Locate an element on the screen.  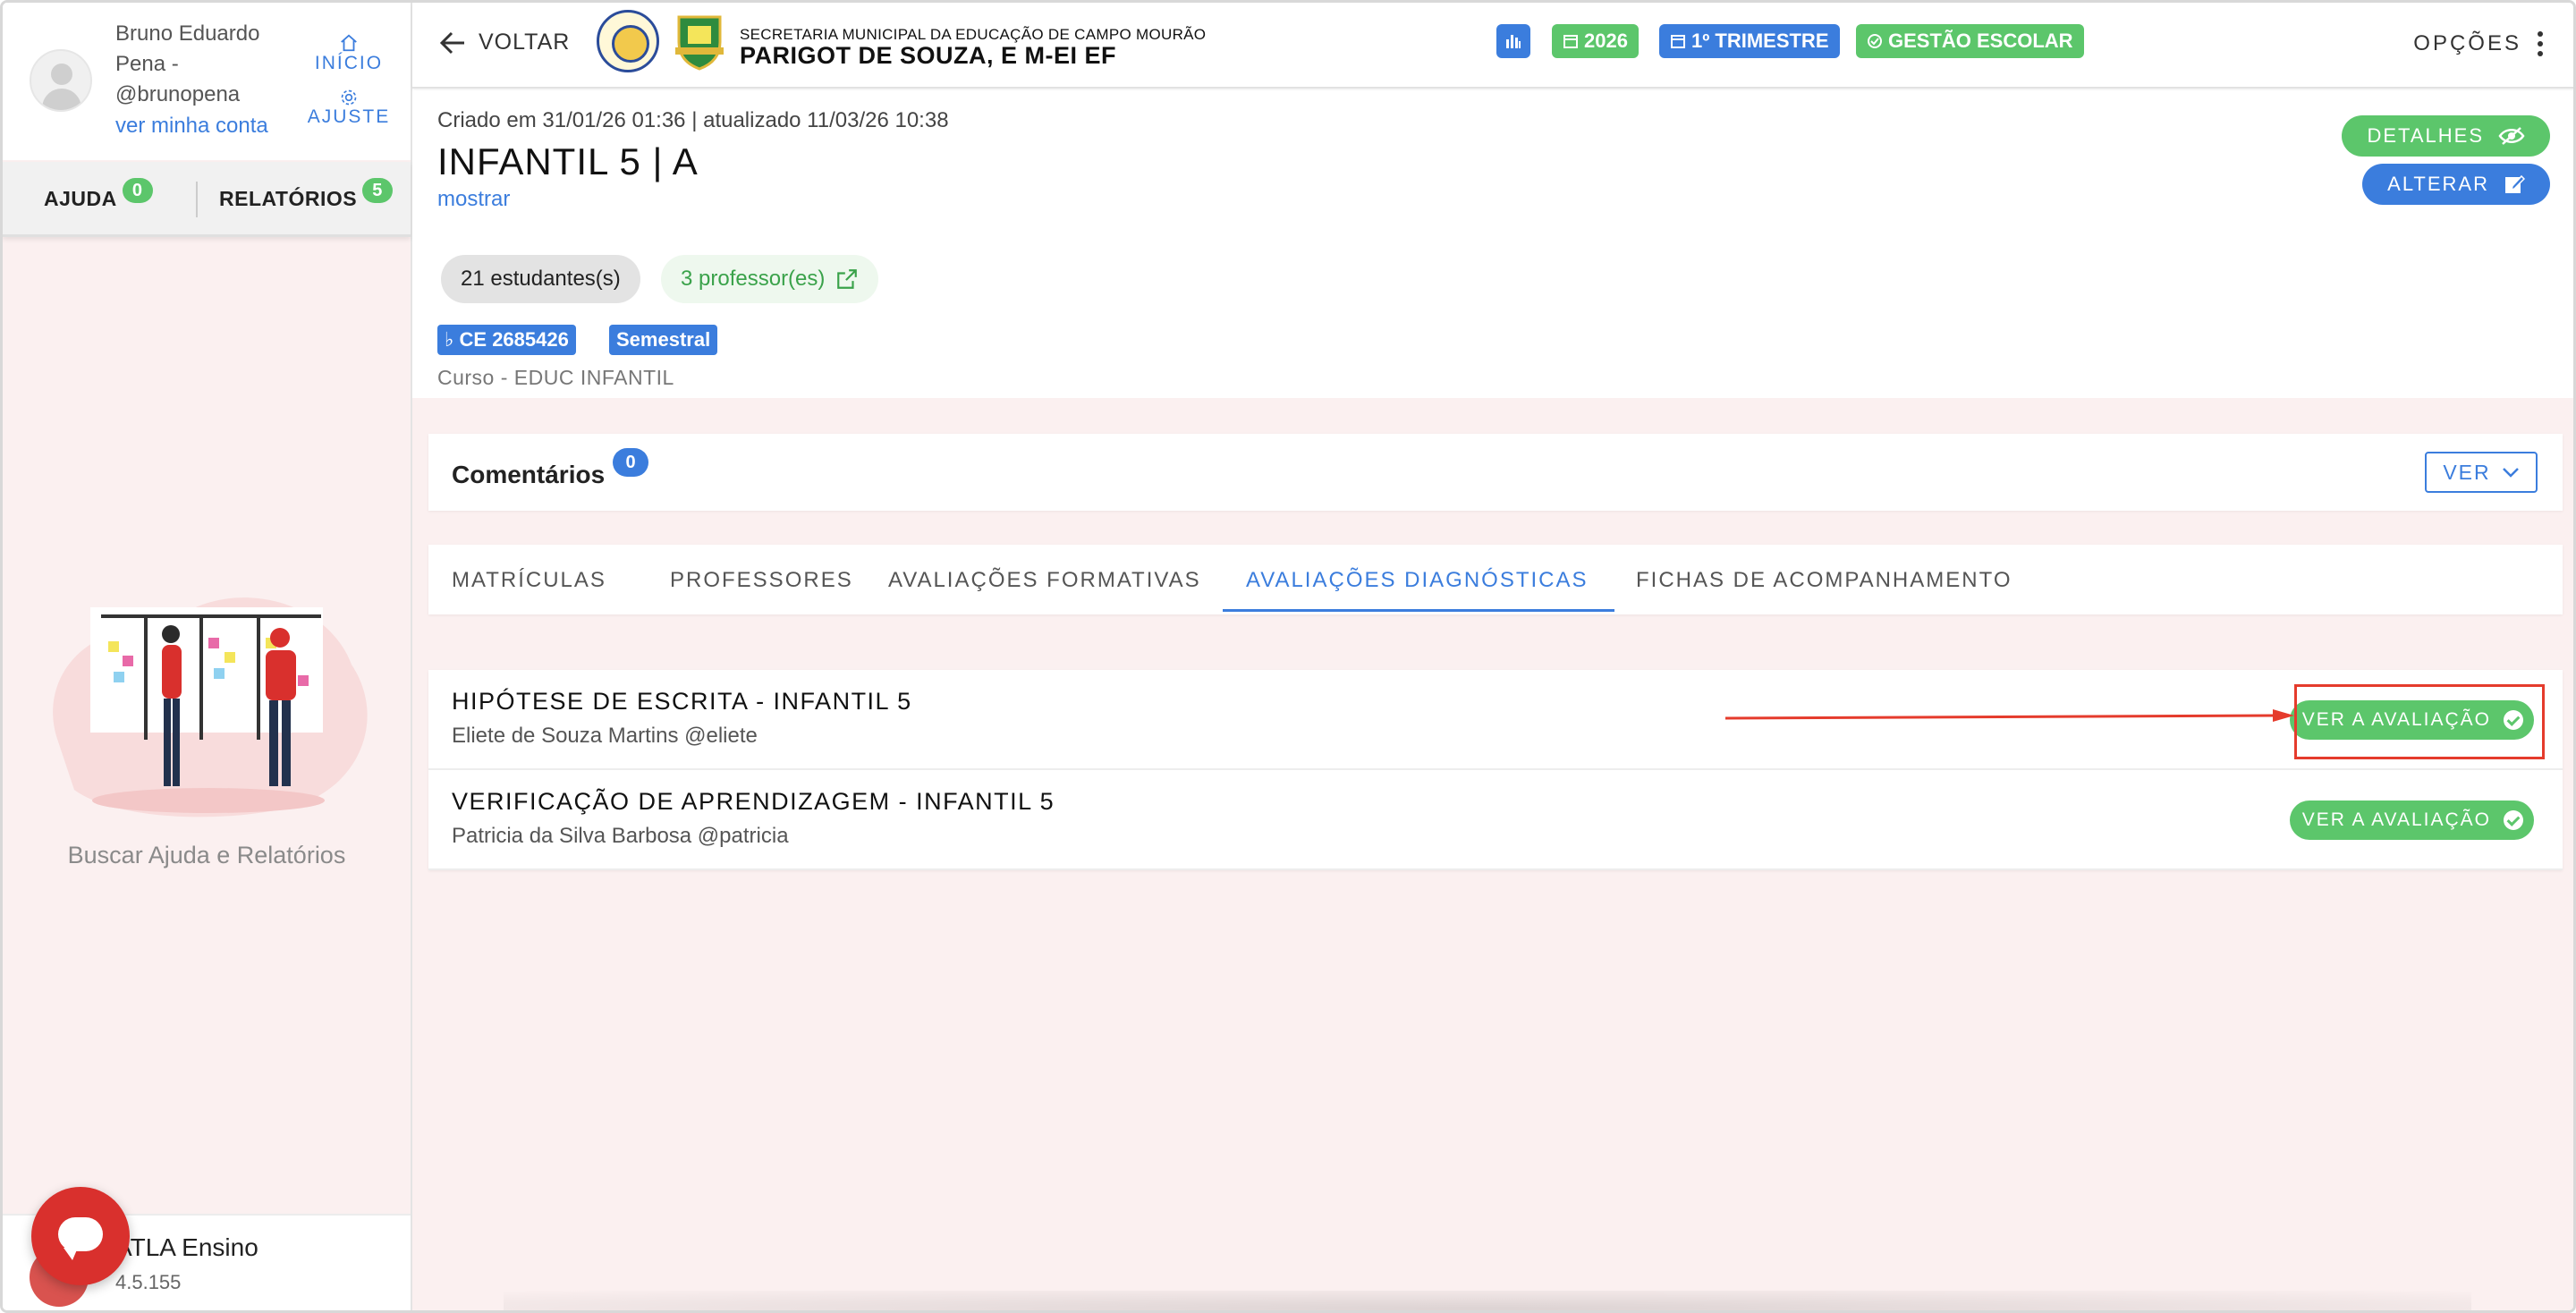
help-search-text: Buscar Ajuda e Relatórios is located at coordinates (207, 855).